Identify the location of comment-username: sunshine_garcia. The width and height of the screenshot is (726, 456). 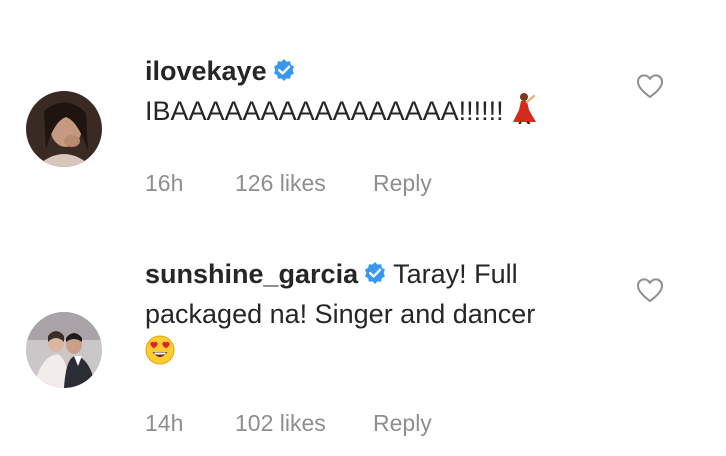
(251, 274).